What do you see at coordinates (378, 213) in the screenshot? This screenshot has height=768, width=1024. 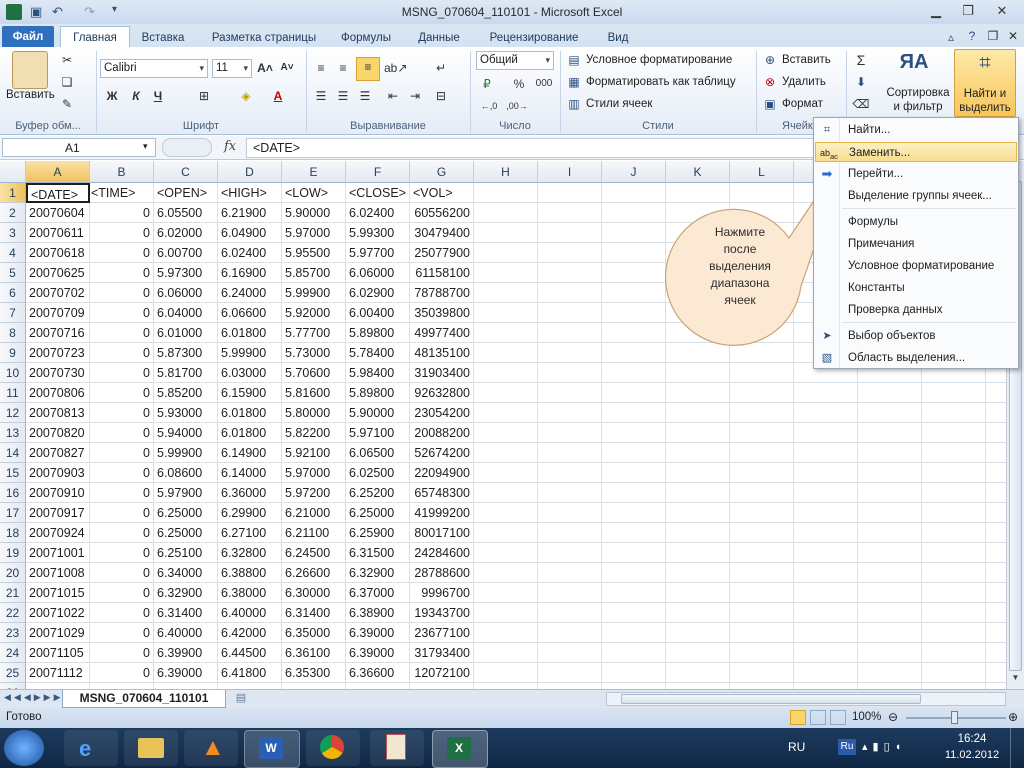 I see `cell: 6.02400` at bounding box center [378, 213].